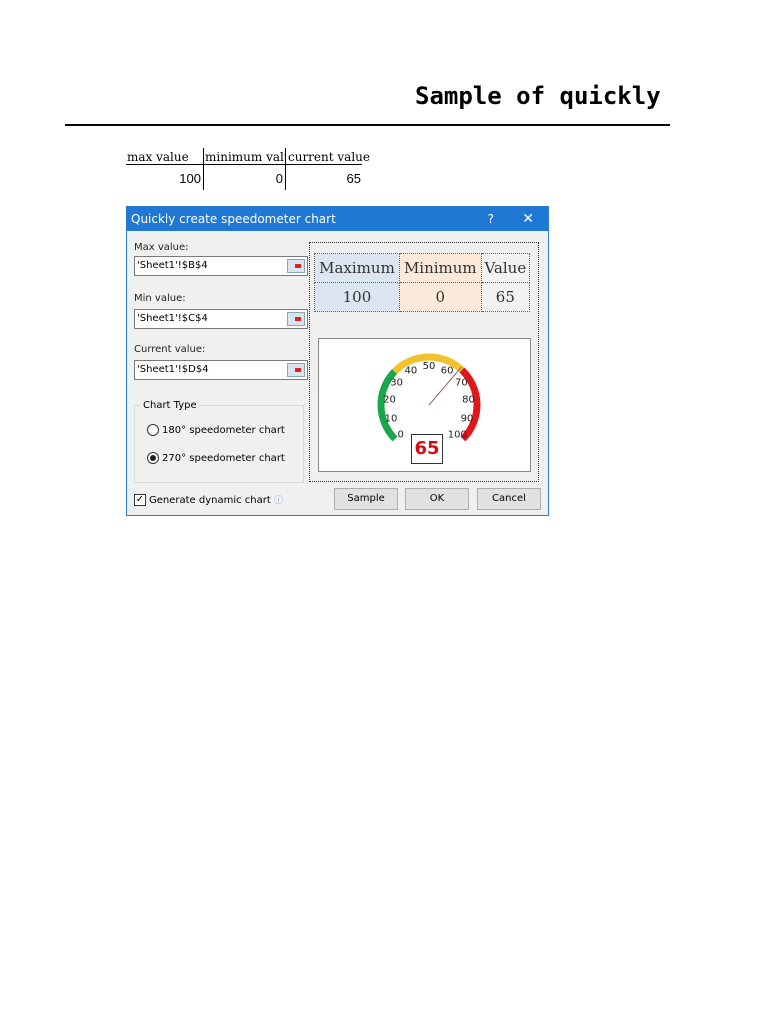 This screenshot has width=768, height=1024. What do you see at coordinates (158, 157) in the screenshot?
I see `header-max: max value` at bounding box center [158, 157].